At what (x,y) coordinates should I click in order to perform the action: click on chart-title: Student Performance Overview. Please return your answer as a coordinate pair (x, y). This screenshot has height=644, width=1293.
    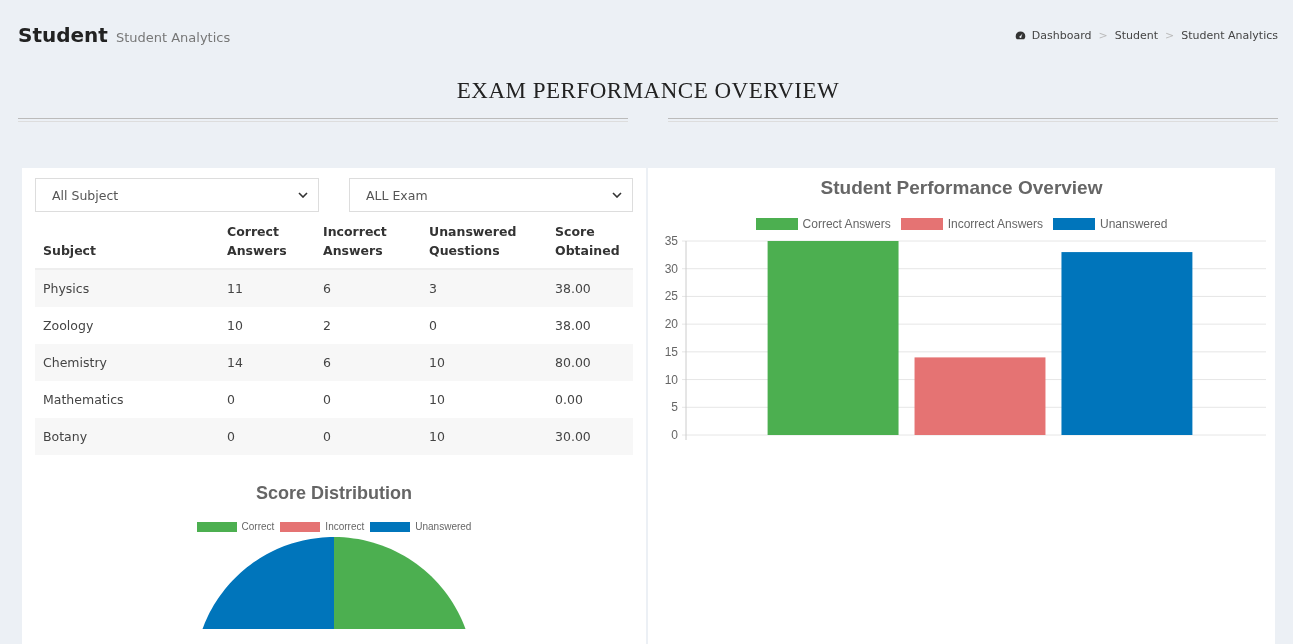
    Looking at the image, I should click on (961, 188).